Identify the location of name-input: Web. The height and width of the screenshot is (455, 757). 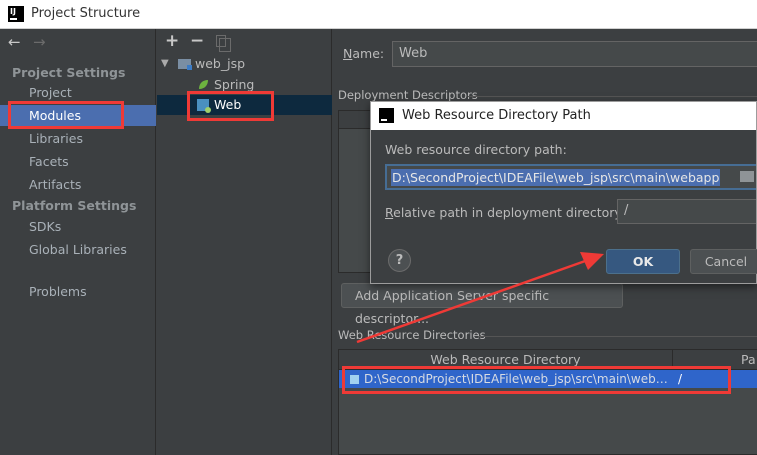
(574, 54).